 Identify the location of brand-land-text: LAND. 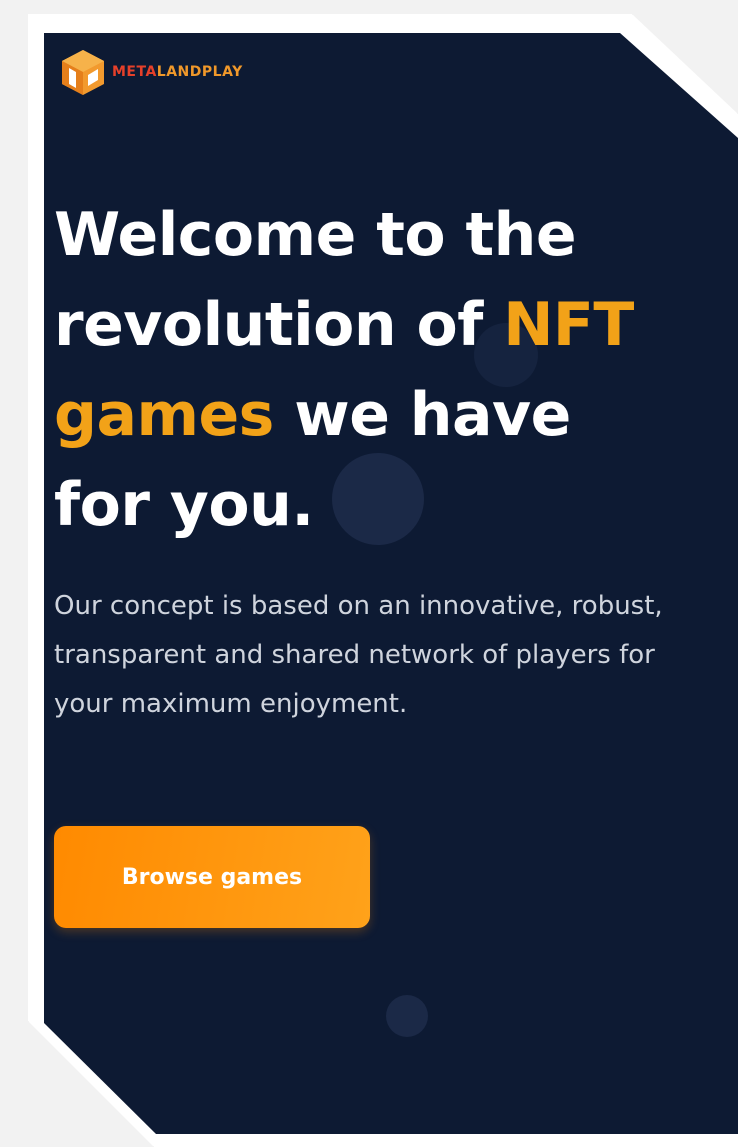
(179, 72).